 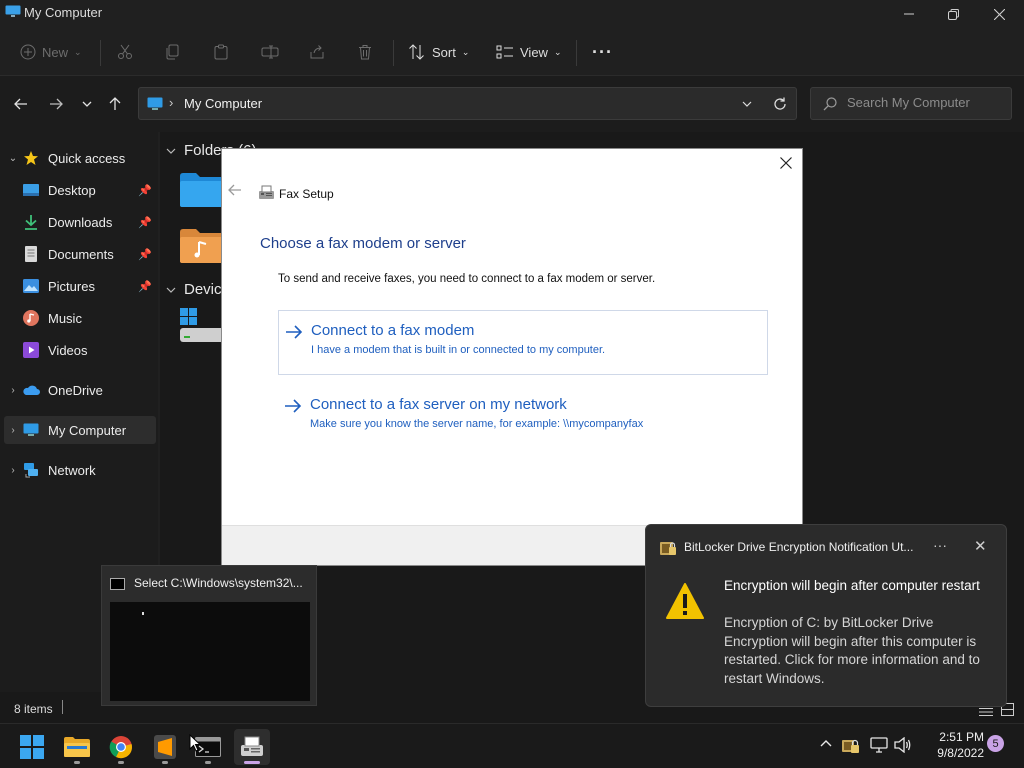 I want to click on network-icon, so click(x=31, y=470).